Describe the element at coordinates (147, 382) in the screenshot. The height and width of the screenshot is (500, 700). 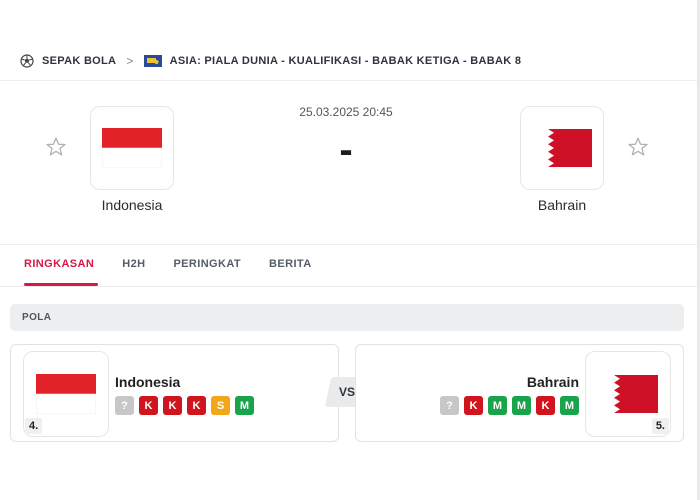
I see `home-form-team-name: Indonesia` at that location.